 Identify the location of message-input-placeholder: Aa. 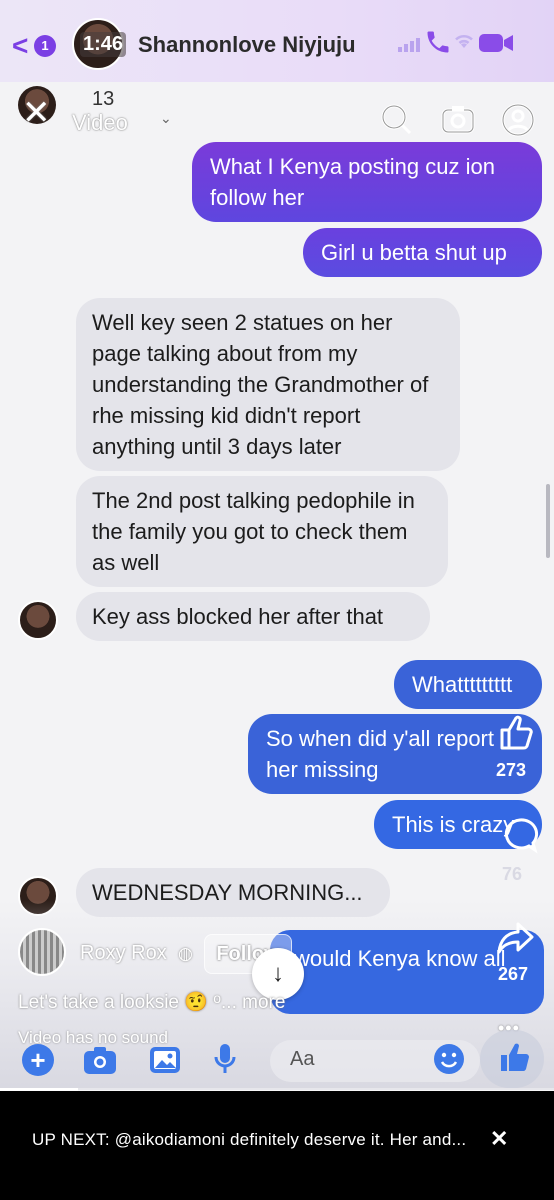
(302, 1059).